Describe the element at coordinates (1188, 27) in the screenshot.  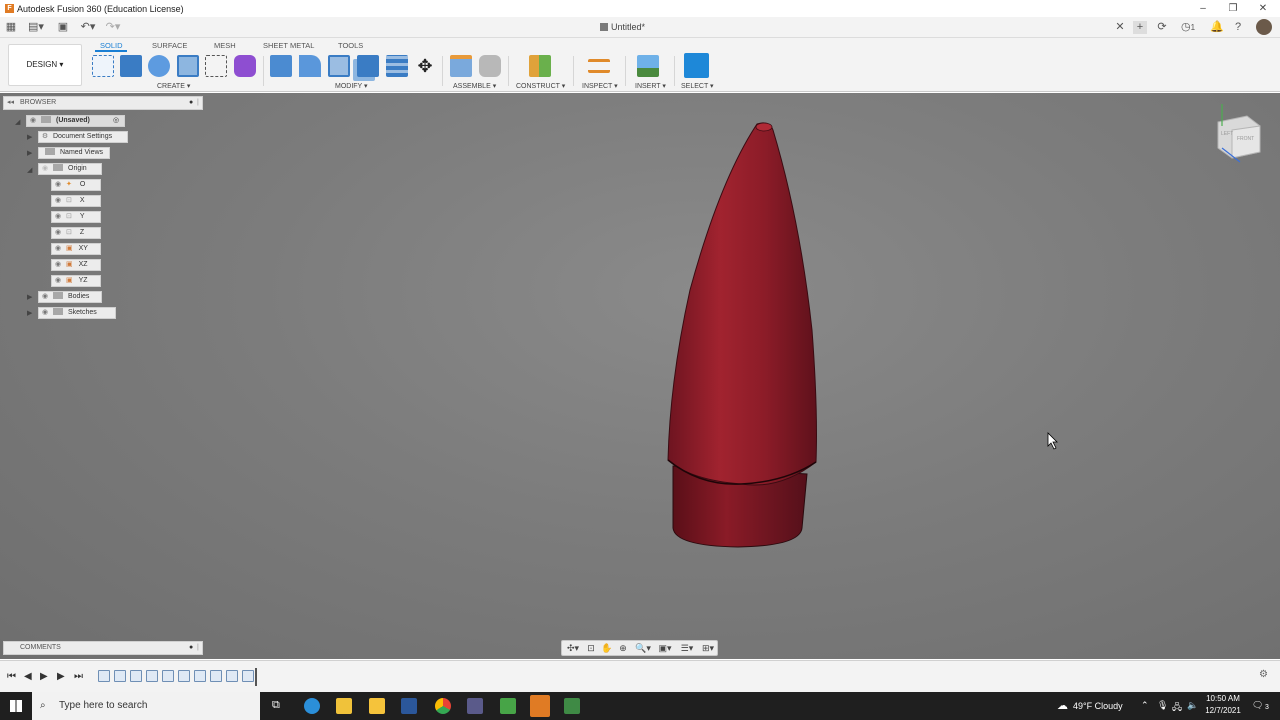
I see `job-status-icon: ◷1` at that location.